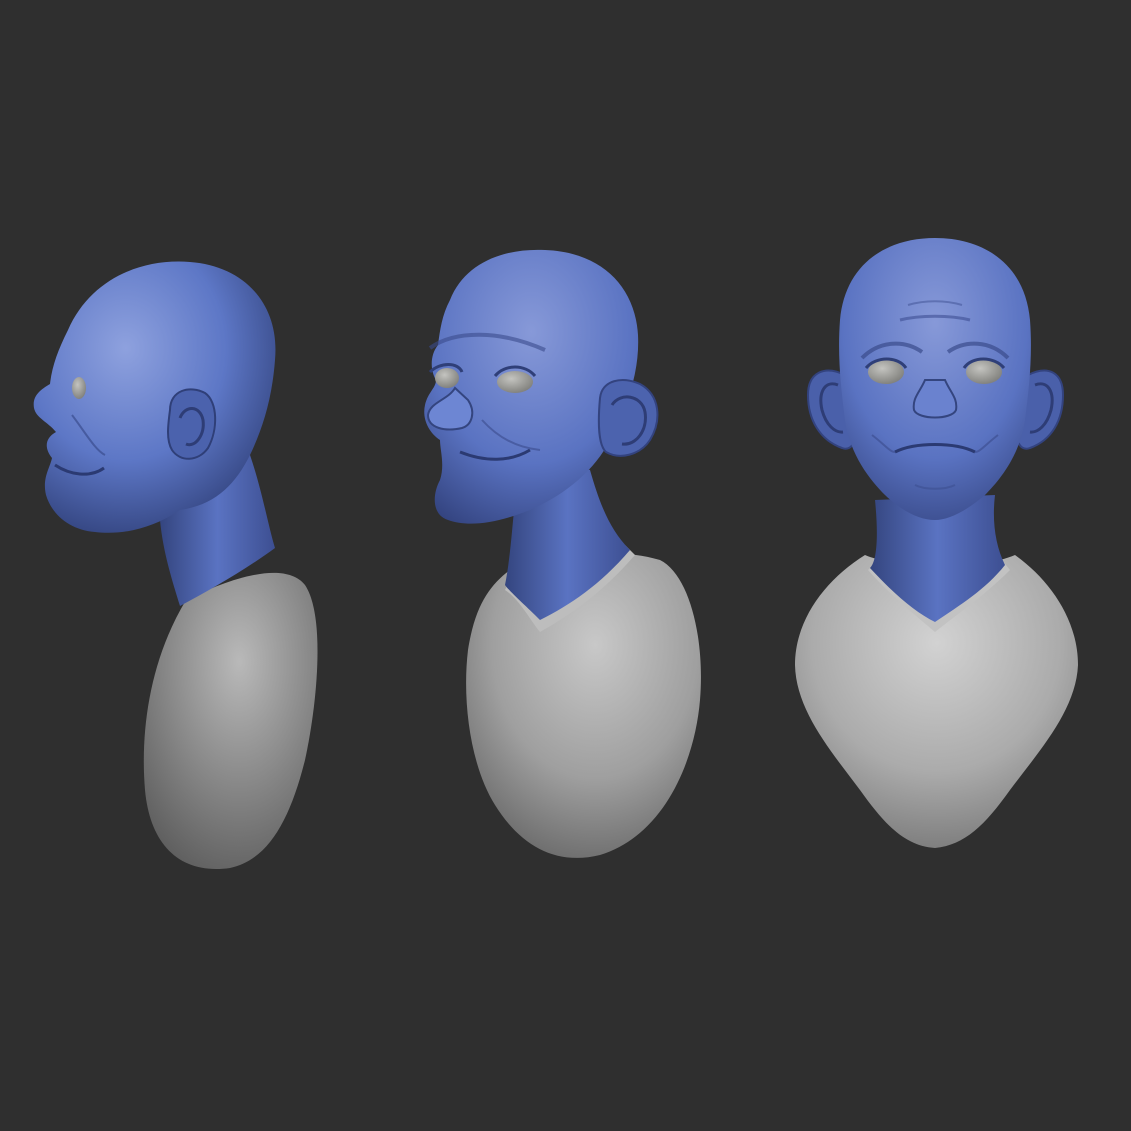 The width and height of the screenshot is (1131, 1131). I want to click on eye-side, so click(79, 388).